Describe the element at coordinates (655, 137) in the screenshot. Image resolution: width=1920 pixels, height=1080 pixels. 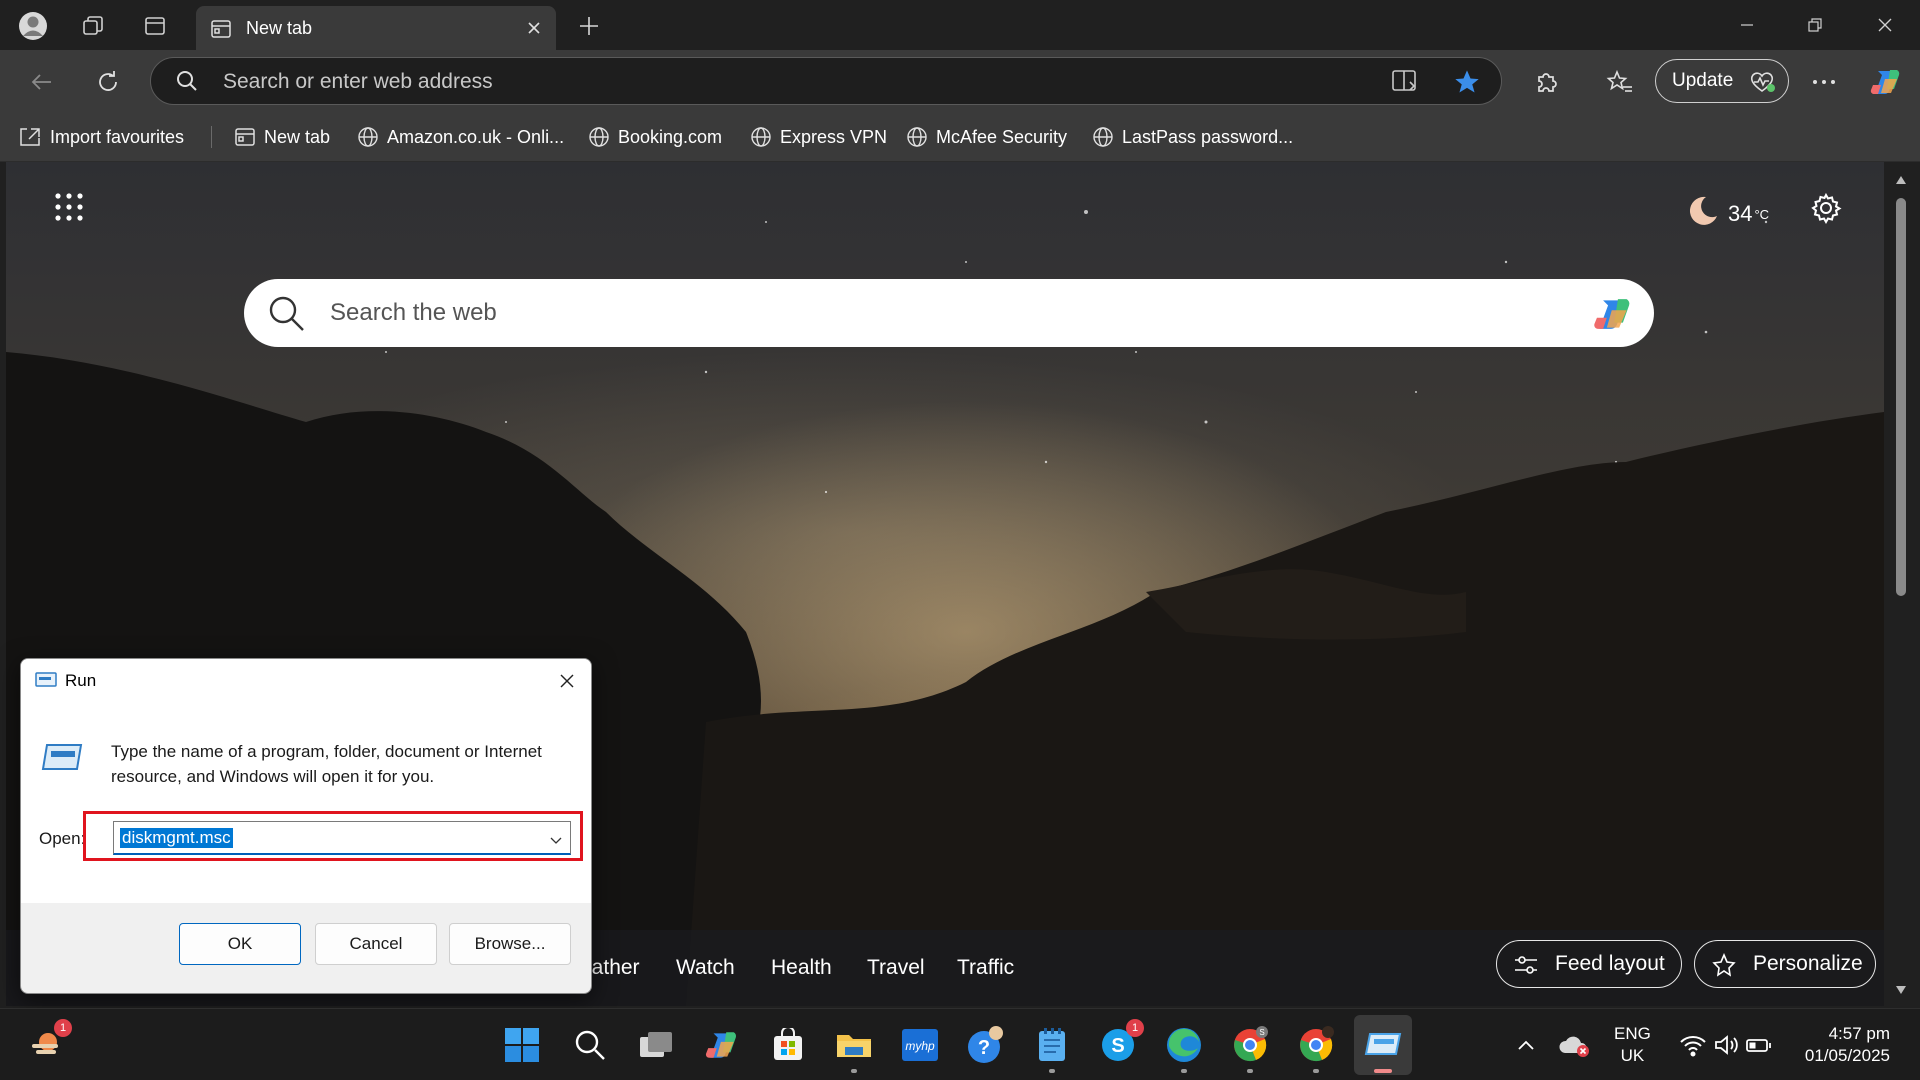
I see `bookmark-booking: Booking.com` at that location.